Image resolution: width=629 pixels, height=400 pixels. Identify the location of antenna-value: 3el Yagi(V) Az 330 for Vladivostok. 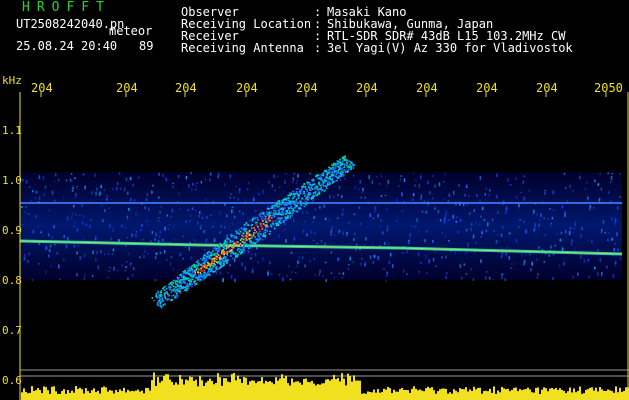
(450, 48).